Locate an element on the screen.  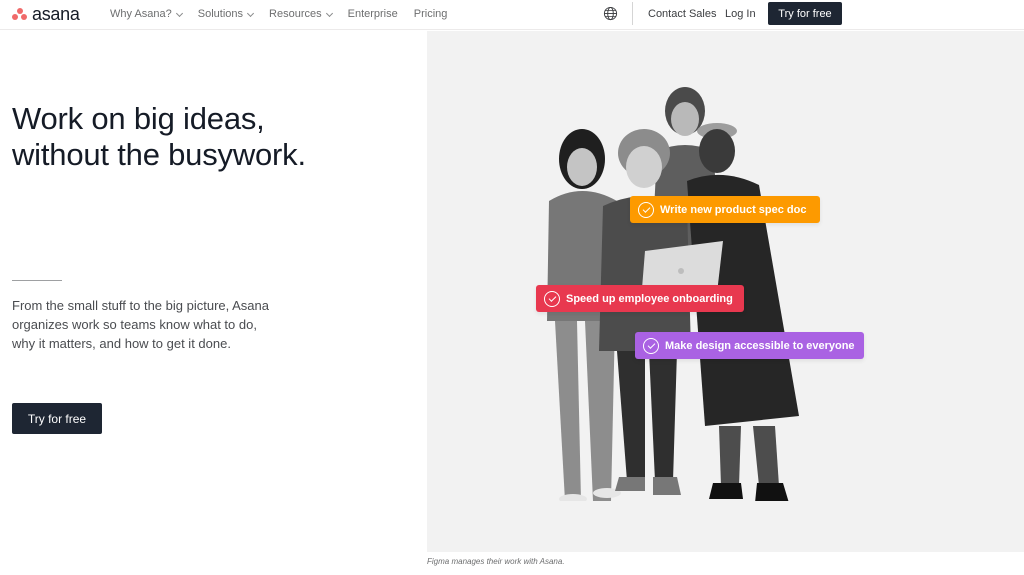
nav-item-pricing: Pricing is located at coordinates (431, 14).